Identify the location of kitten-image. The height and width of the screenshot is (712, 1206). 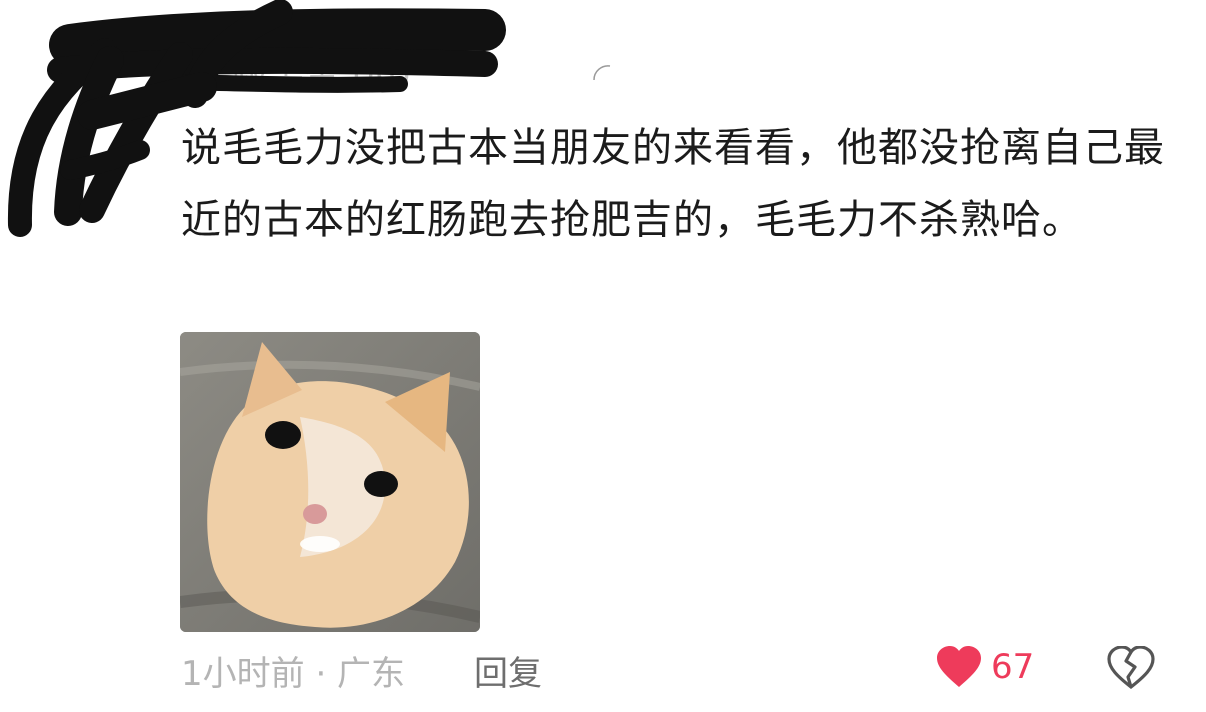
(330, 482).